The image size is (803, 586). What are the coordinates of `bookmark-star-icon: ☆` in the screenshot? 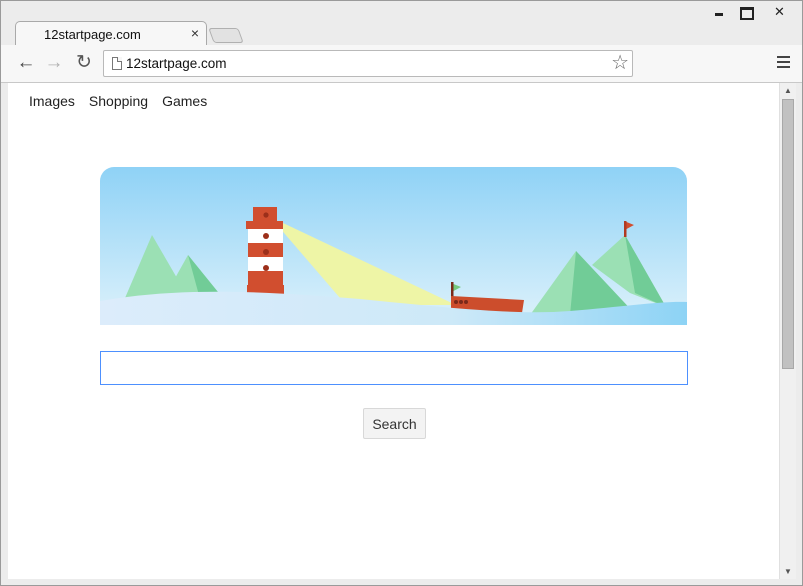 It's located at (620, 63).